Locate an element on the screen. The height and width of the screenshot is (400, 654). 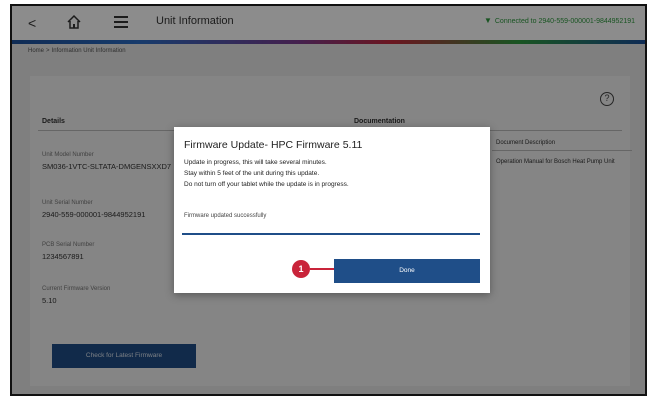
update-progress-bar is located at coordinates (331, 234).